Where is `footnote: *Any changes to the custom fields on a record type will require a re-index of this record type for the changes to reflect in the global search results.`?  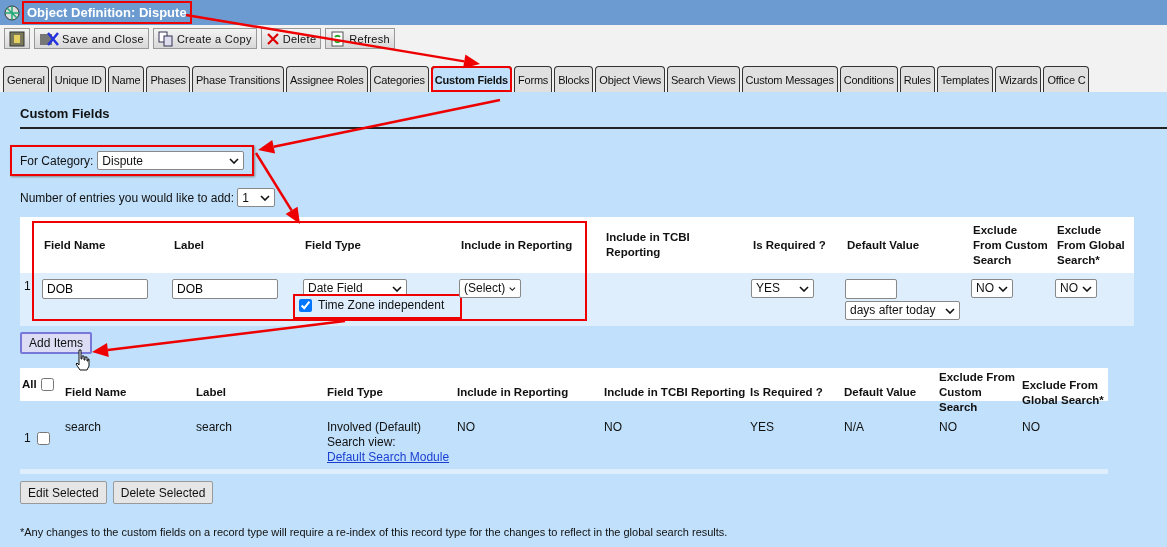 footnote: *Any changes to the custom fields on a record type will require a re-index of this record type for the changes to reflect in the global search results. is located at coordinates (374, 532).